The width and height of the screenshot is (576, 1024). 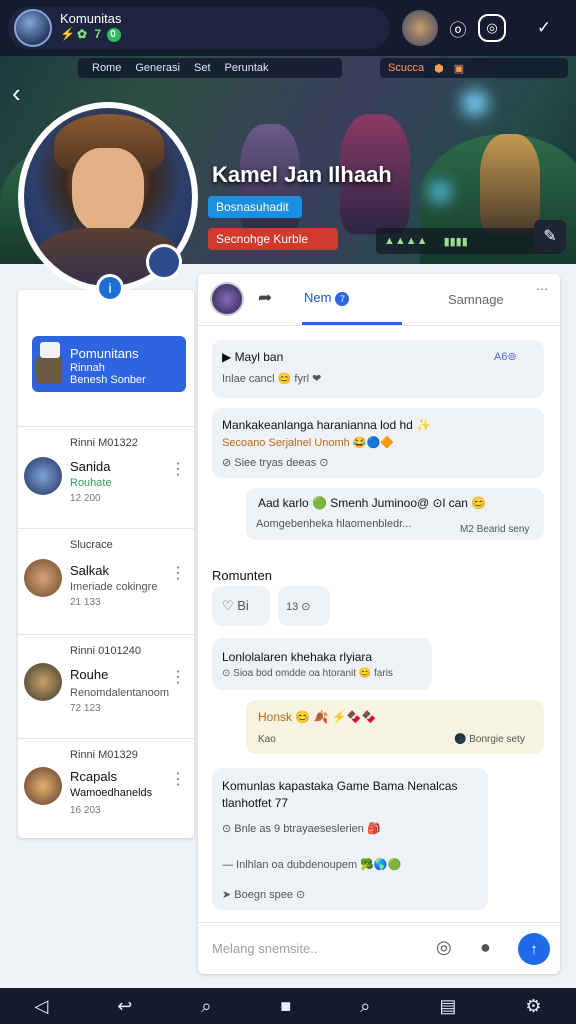 What do you see at coordinates (474, 68) in the screenshot?
I see `banner-menu-right: Scucca ⬢ ▣` at bounding box center [474, 68].